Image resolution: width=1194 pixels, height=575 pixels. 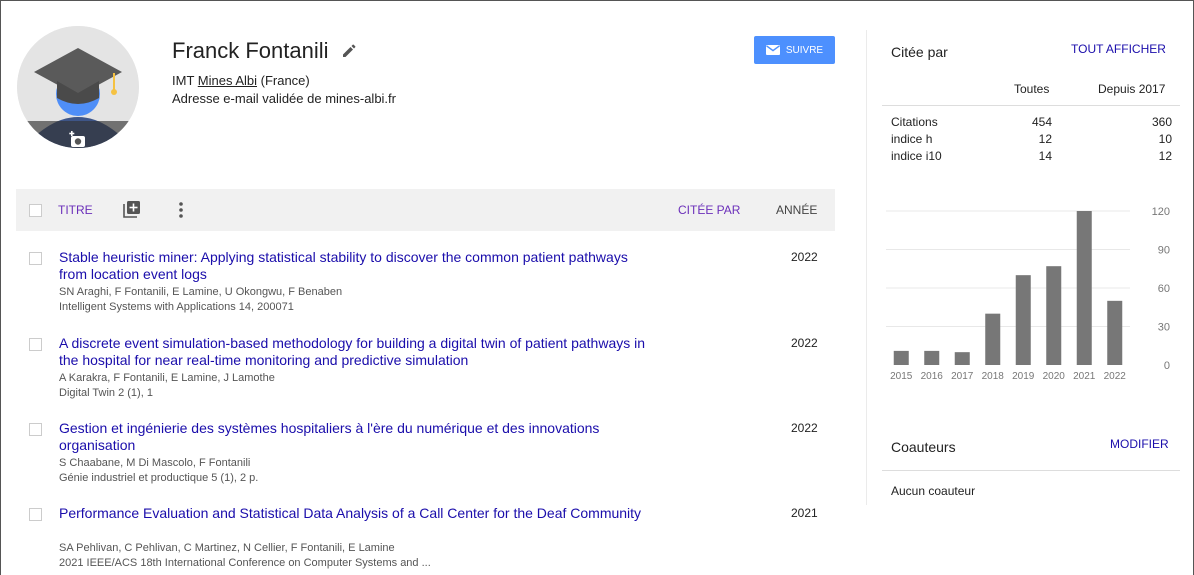 What do you see at coordinates (1165, 139) in the screenshot?
I see `stat-since: 10` at bounding box center [1165, 139].